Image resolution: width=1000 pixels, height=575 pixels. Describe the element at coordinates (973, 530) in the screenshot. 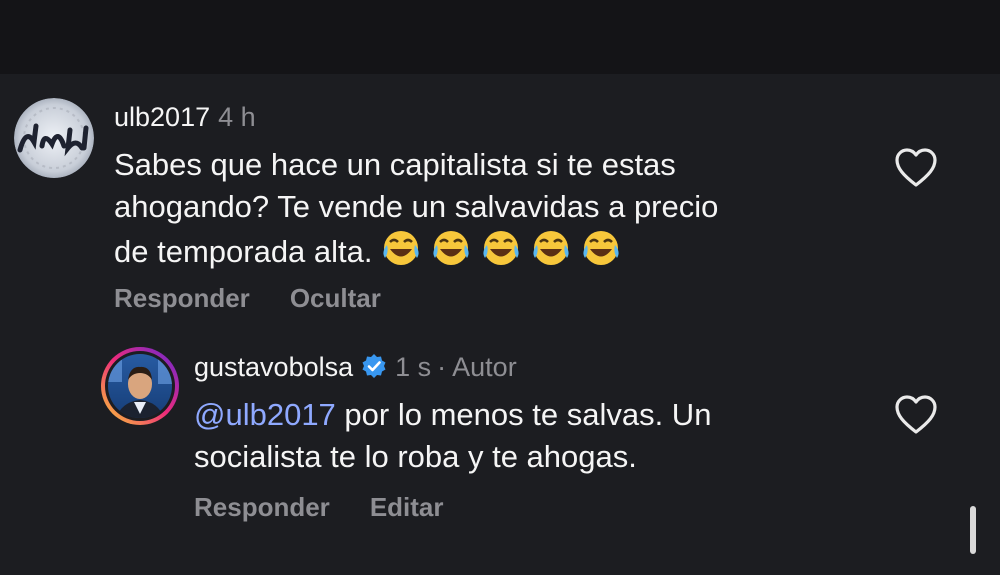

I see `scrollbar` at that location.